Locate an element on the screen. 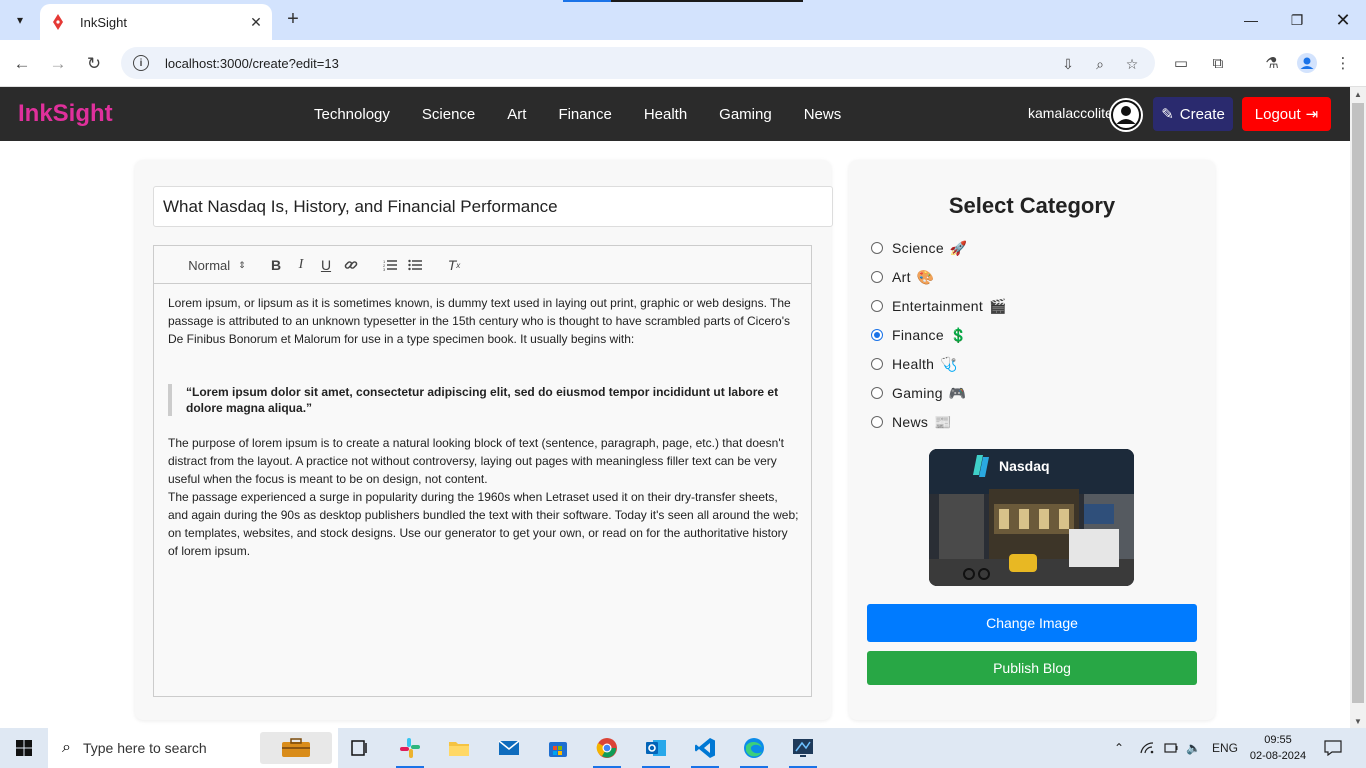  category-option-gaming: Gaming 🎮 is located at coordinates (919, 393).